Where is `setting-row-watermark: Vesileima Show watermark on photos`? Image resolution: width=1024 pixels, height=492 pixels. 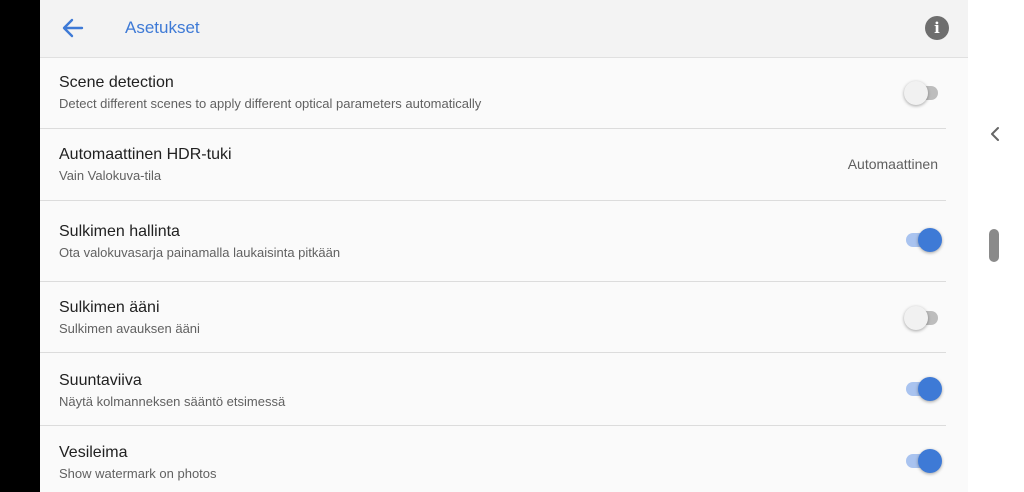 setting-row-watermark: Vesileima Show watermark on photos is located at coordinates (493, 459).